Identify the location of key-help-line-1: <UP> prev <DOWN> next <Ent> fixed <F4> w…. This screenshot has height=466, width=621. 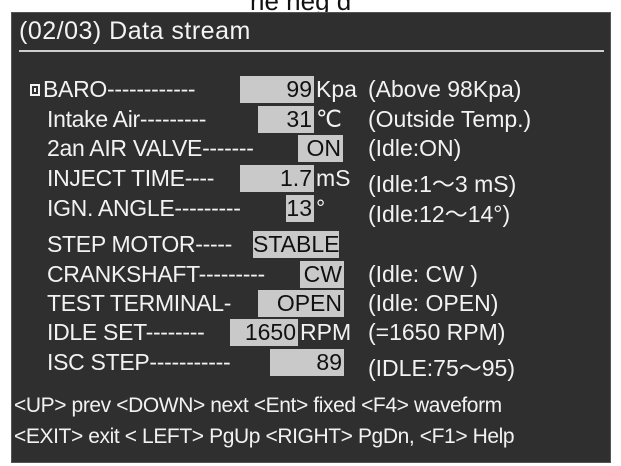
(258, 405).